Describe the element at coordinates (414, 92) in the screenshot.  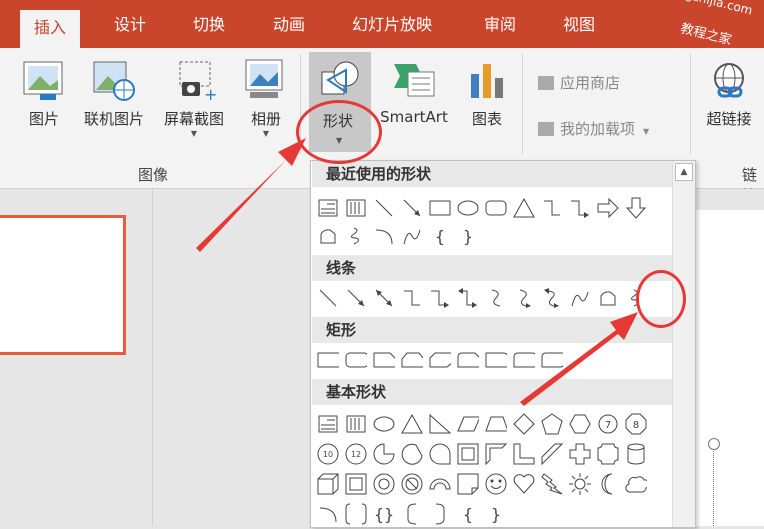
I see `smartart-button: SmartArt` at that location.